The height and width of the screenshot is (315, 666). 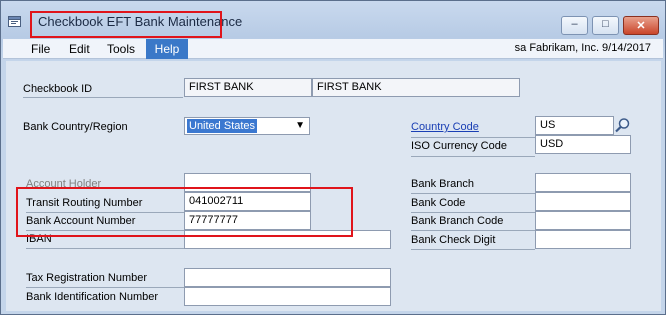 I want to click on bank-check-digit-label: Bank Check Digit, so click(x=453, y=240).